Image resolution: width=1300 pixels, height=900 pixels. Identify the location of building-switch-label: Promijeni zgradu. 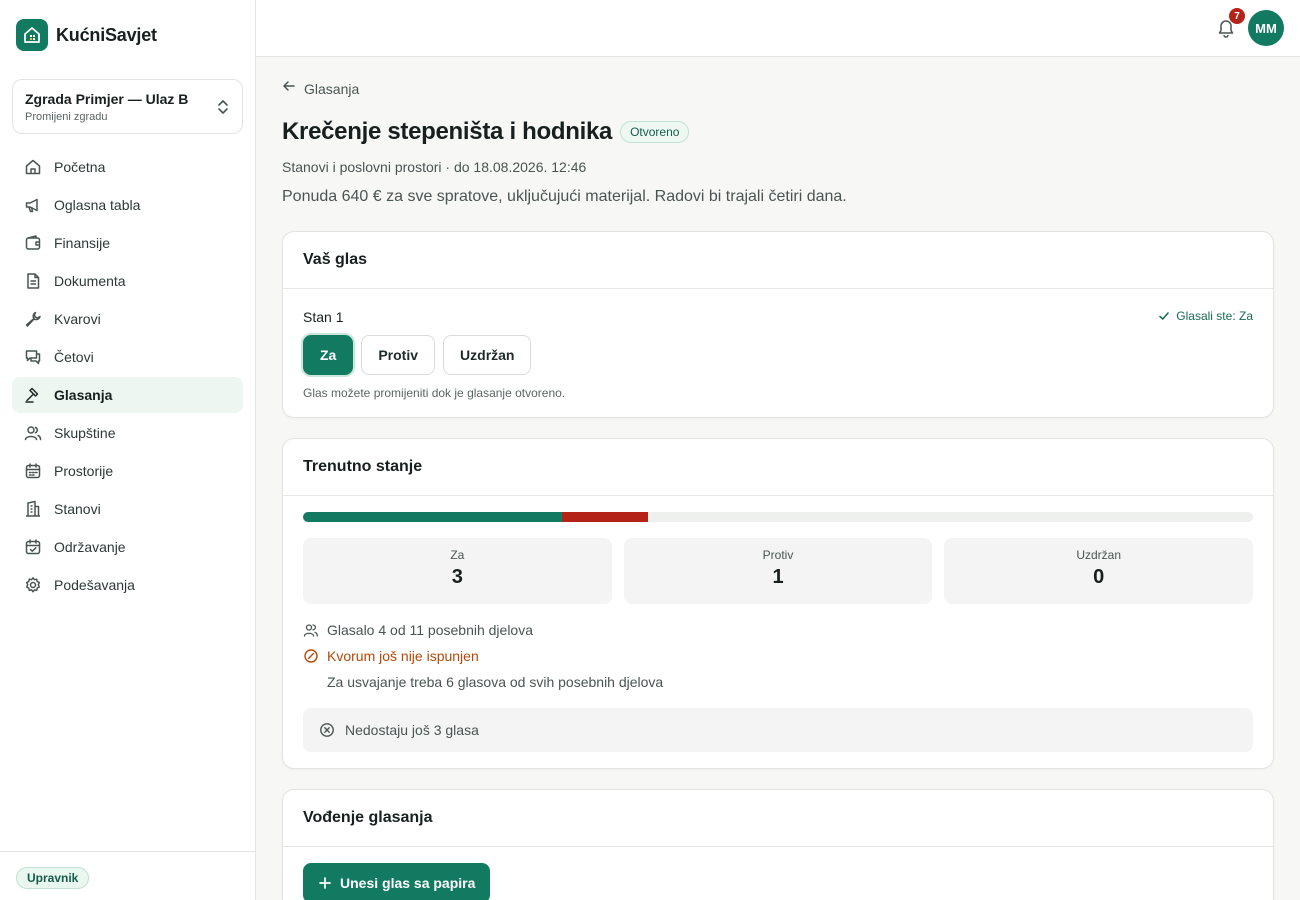
(66, 117).